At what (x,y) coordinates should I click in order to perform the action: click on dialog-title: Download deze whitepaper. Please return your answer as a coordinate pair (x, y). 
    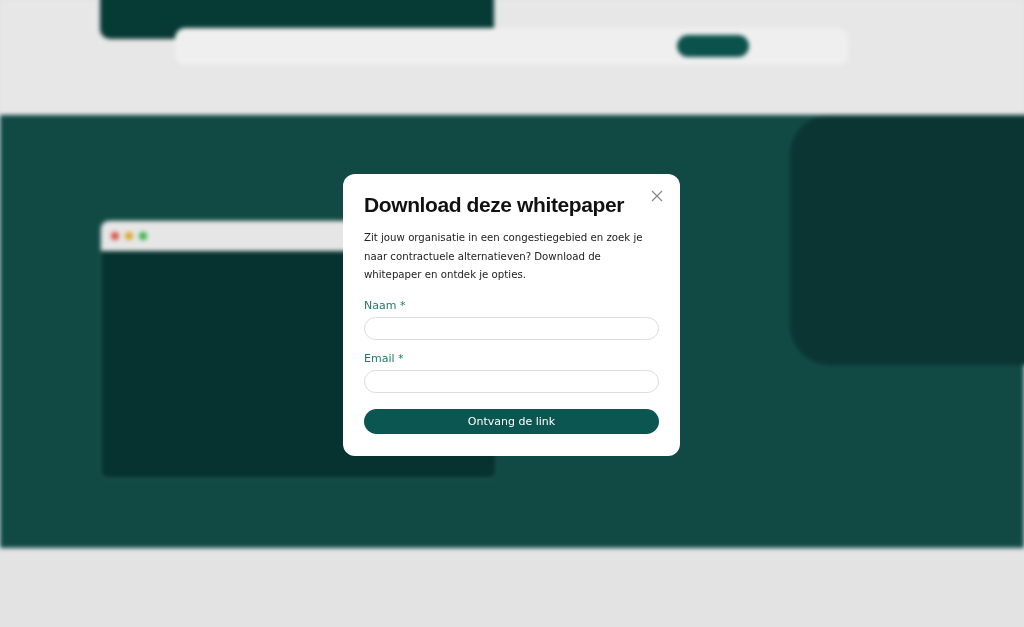
    Looking at the image, I should click on (494, 205).